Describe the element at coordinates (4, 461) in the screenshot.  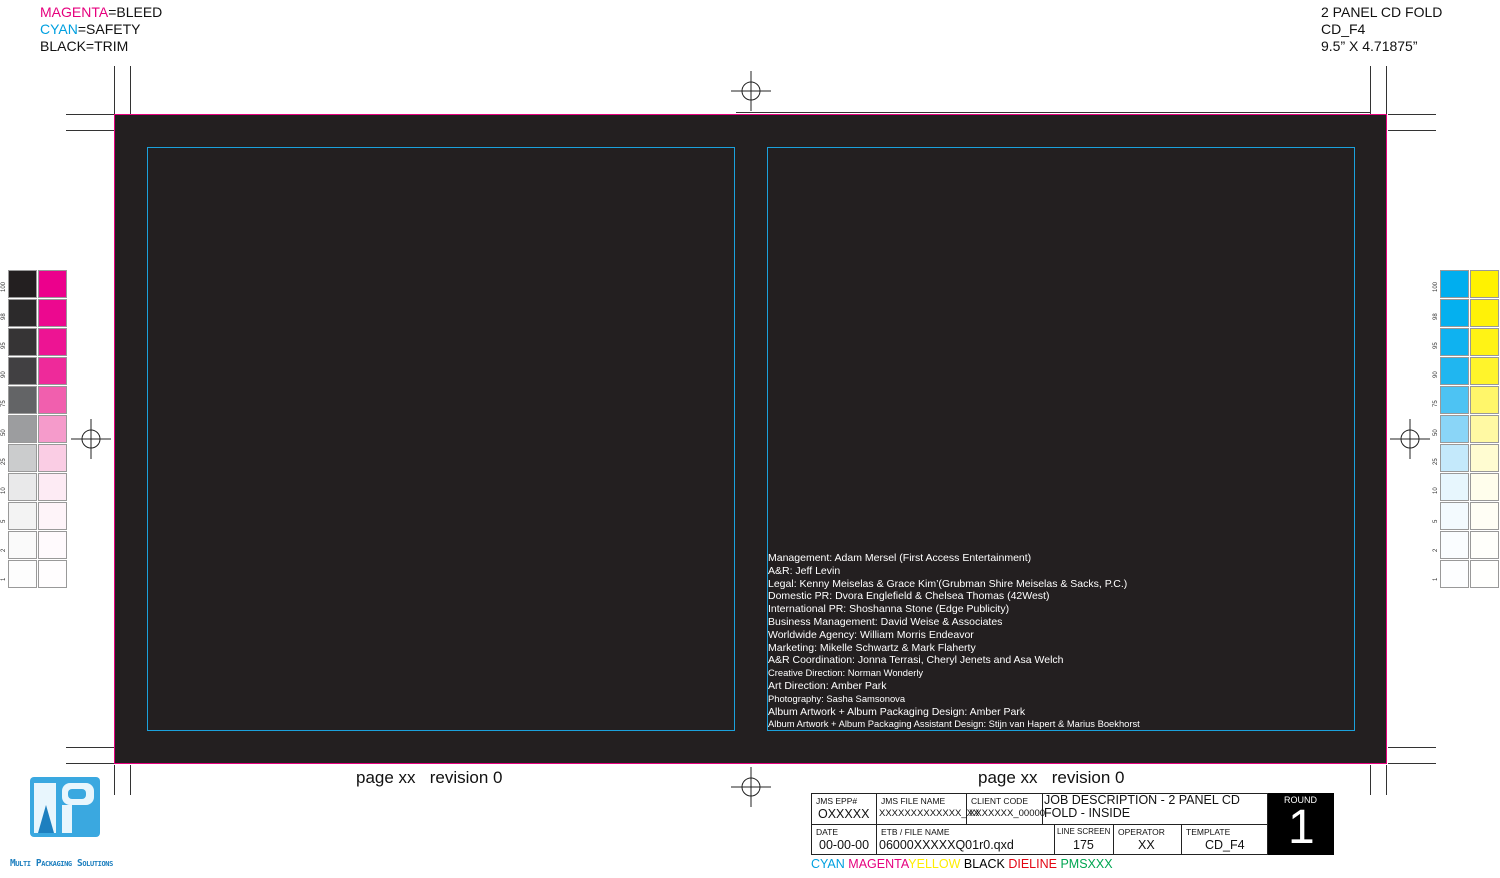
I see `swatch-tick: 25` at that location.